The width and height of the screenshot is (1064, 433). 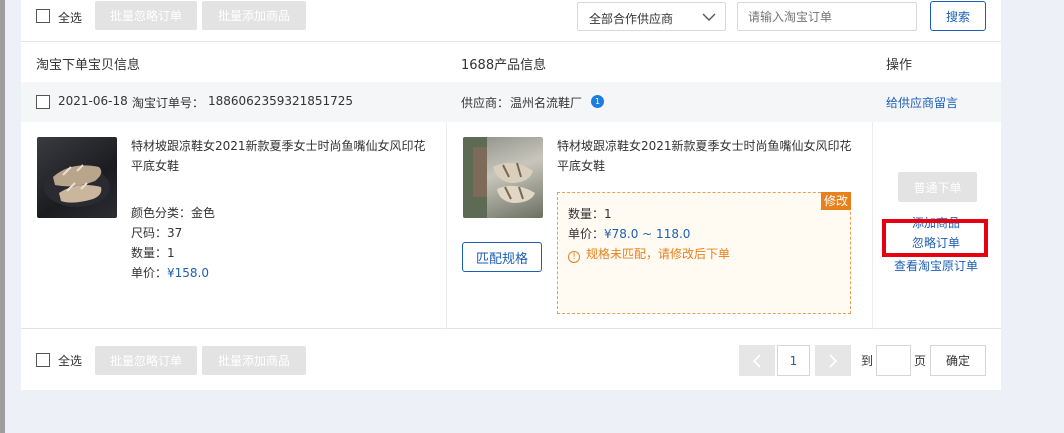 I want to click on left-edge-strip, so click(x=2, y=216).